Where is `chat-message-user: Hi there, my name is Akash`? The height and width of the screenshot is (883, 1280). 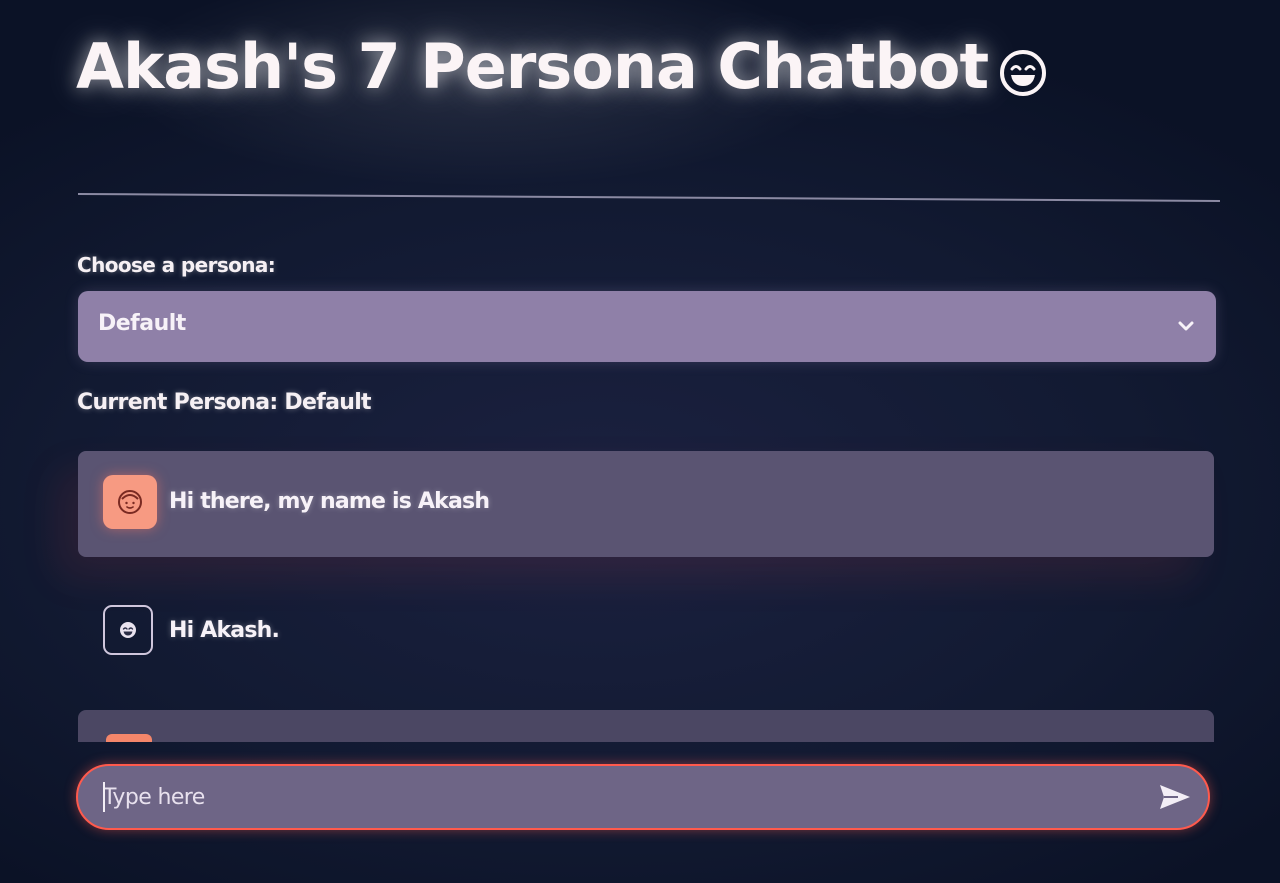
chat-message-user: Hi there, my name is Akash is located at coordinates (646, 504).